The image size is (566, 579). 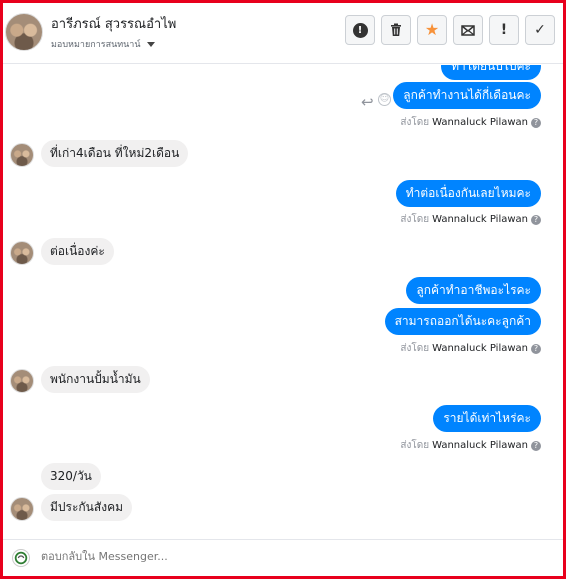 What do you see at coordinates (95, 379) in the screenshot?
I see `incoming-message: พนักงานปั้มน้ำมัน` at bounding box center [95, 379].